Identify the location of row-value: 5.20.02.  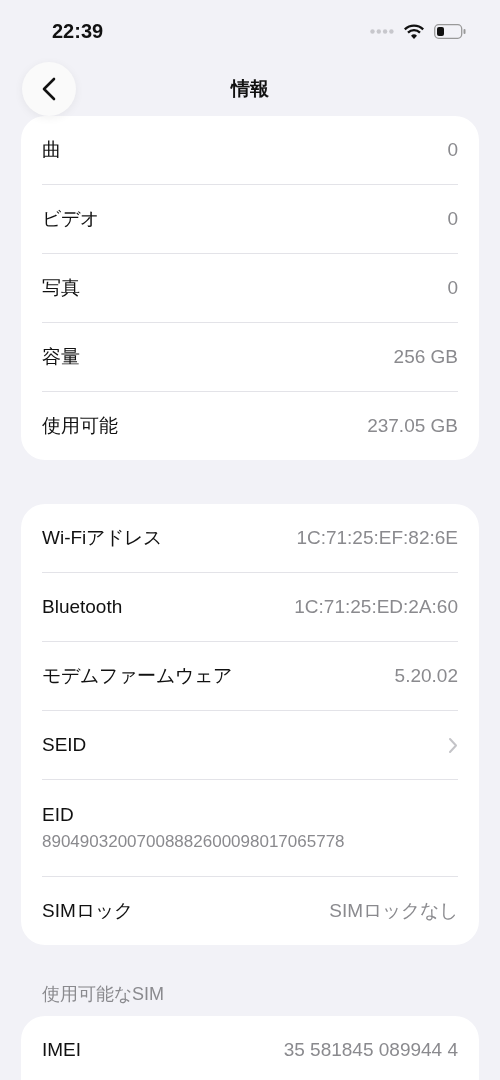
(426, 676).